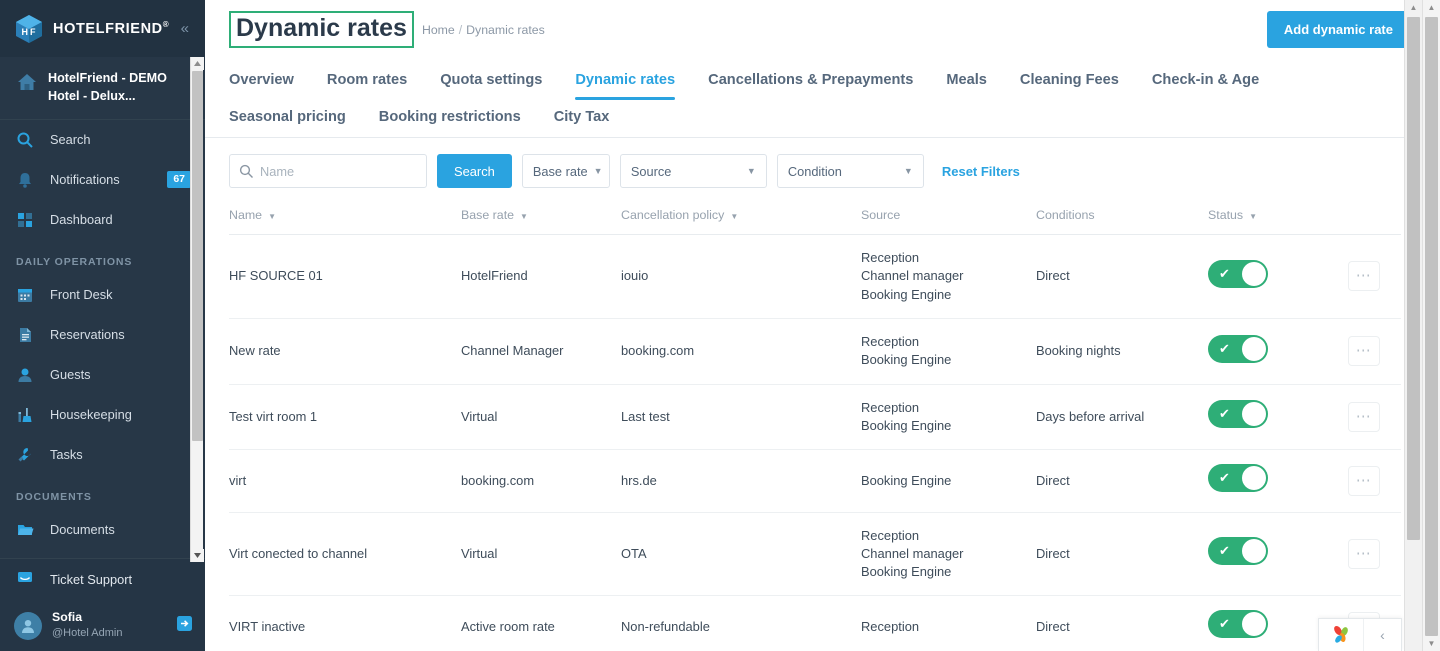 Image resolution: width=1440 pixels, height=651 pixels. I want to click on search-icon, so click(27, 140).